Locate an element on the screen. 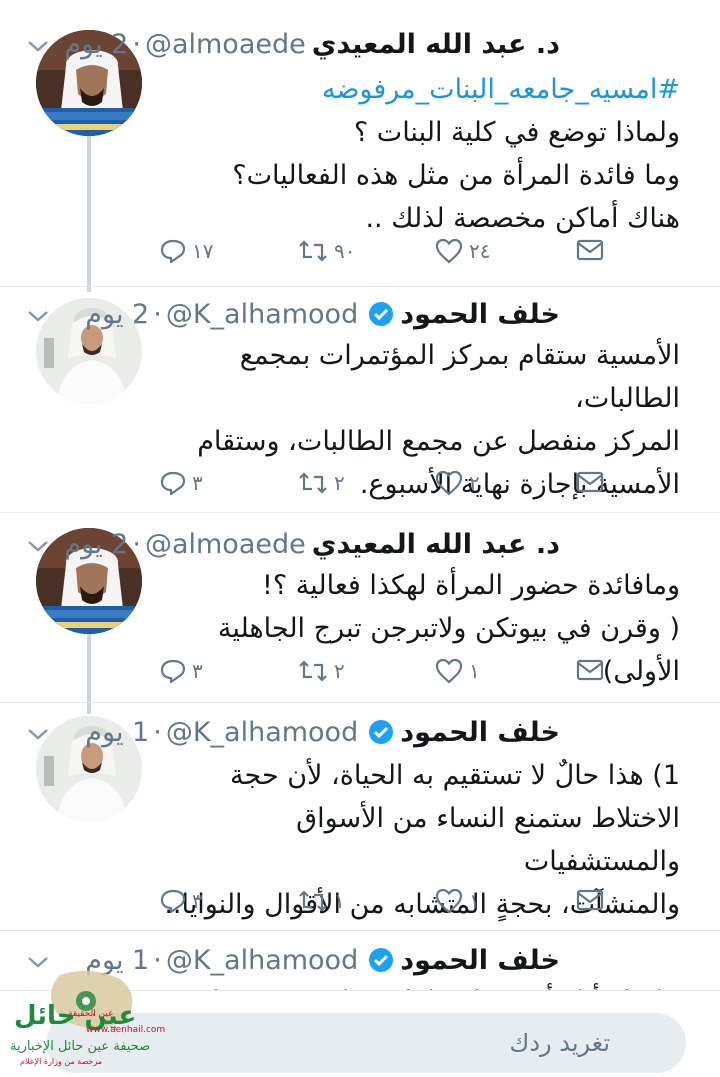 Image resolution: width=720 pixels, height=1077 pixels. retweet-action: ٩٠ is located at coordinates (326, 251).